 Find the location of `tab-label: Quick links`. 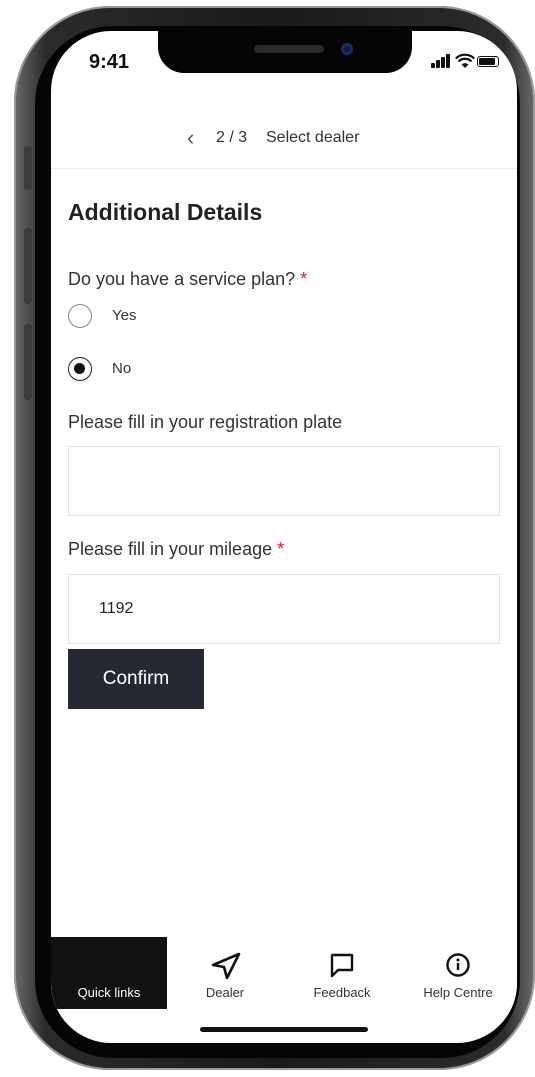

tab-label: Quick links is located at coordinates (109, 992).